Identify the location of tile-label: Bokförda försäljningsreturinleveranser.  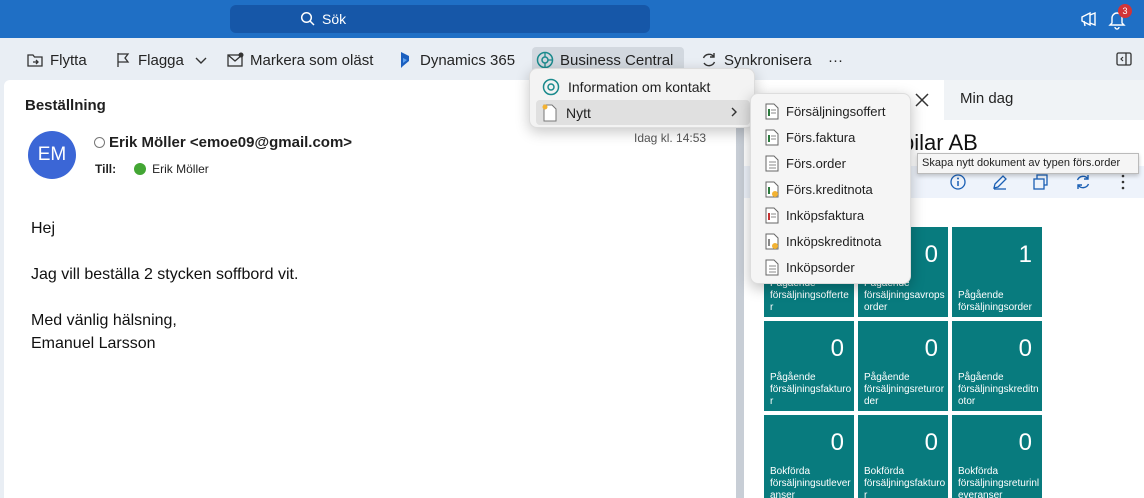
(999, 482).